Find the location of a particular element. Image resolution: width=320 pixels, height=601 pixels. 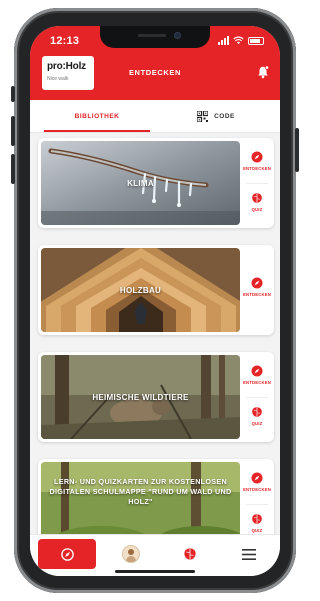

menu-icon is located at coordinates (249, 554).